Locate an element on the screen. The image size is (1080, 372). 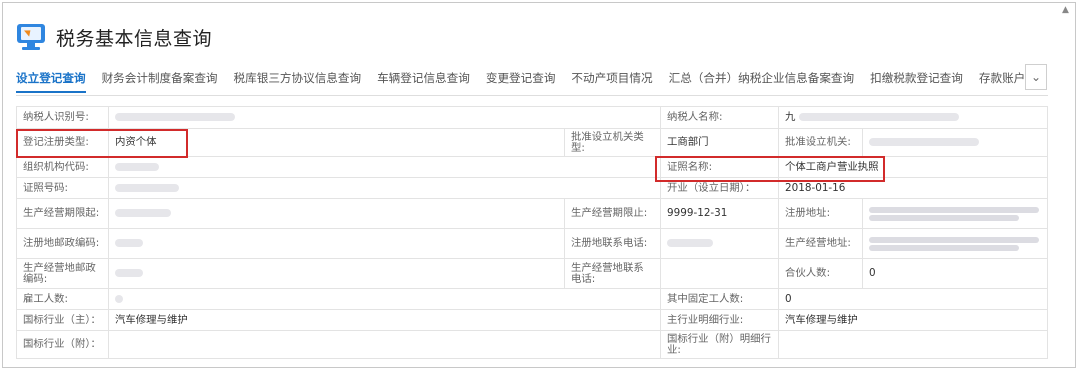
op-addr-label: 生产经营地址: is located at coordinates (821, 243).